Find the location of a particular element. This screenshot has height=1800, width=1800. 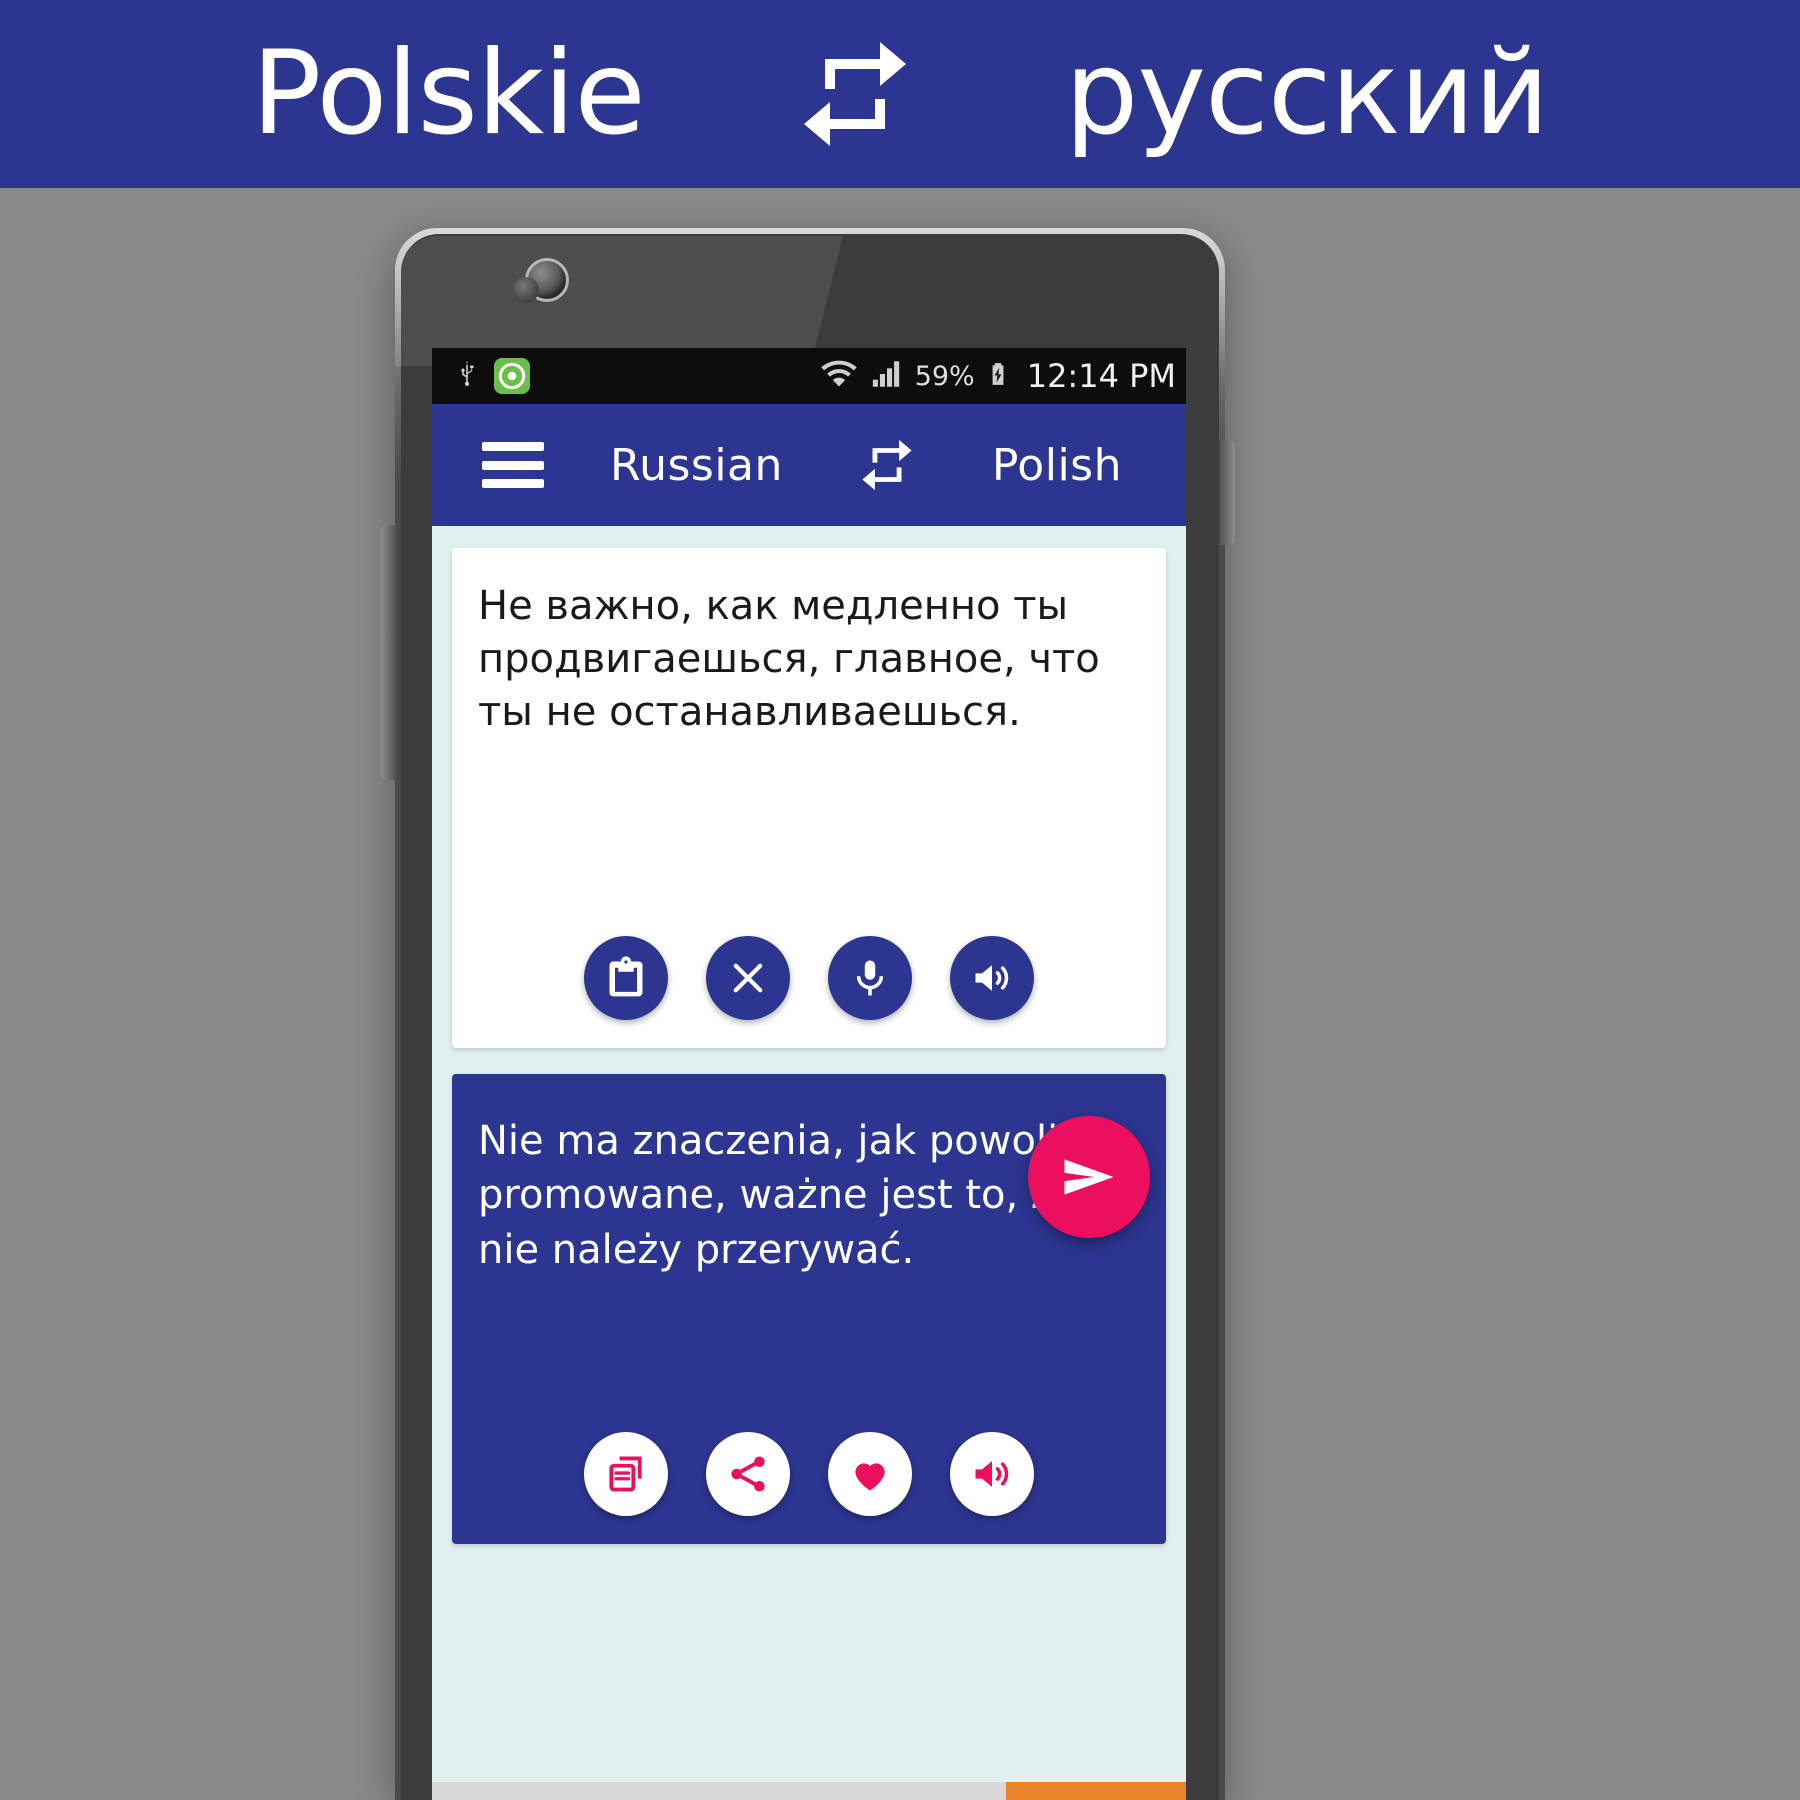

favorite-button is located at coordinates (870, 1474).